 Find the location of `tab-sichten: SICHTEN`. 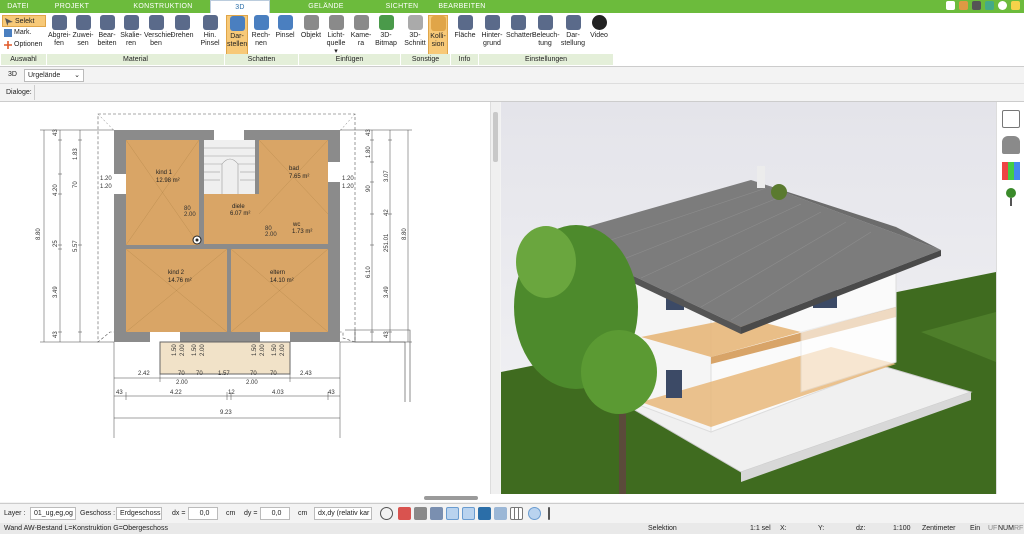

tab-sichten: SICHTEN is located at coordinates (402, 6).